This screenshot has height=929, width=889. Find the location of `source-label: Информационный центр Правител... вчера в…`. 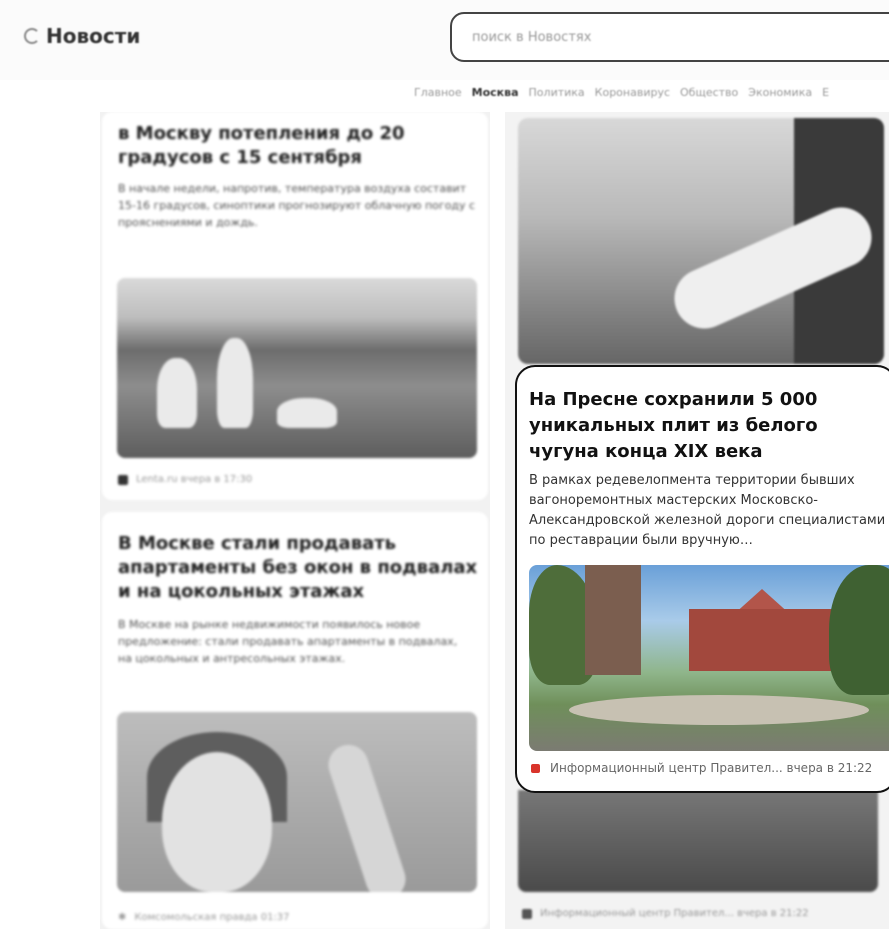

source-label: Информационный центр Правител... вчера в… is located at coordinates (711, 768).